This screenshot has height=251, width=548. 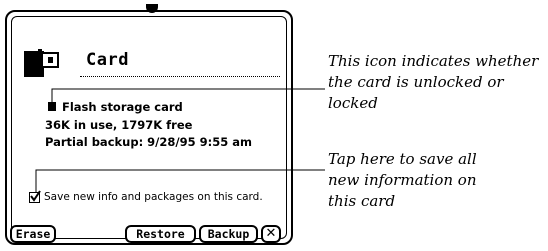 What do you see at coordinates (362, 201) in the screenshot?
I see `callout-line: this card` at bounding box center [362, 201].